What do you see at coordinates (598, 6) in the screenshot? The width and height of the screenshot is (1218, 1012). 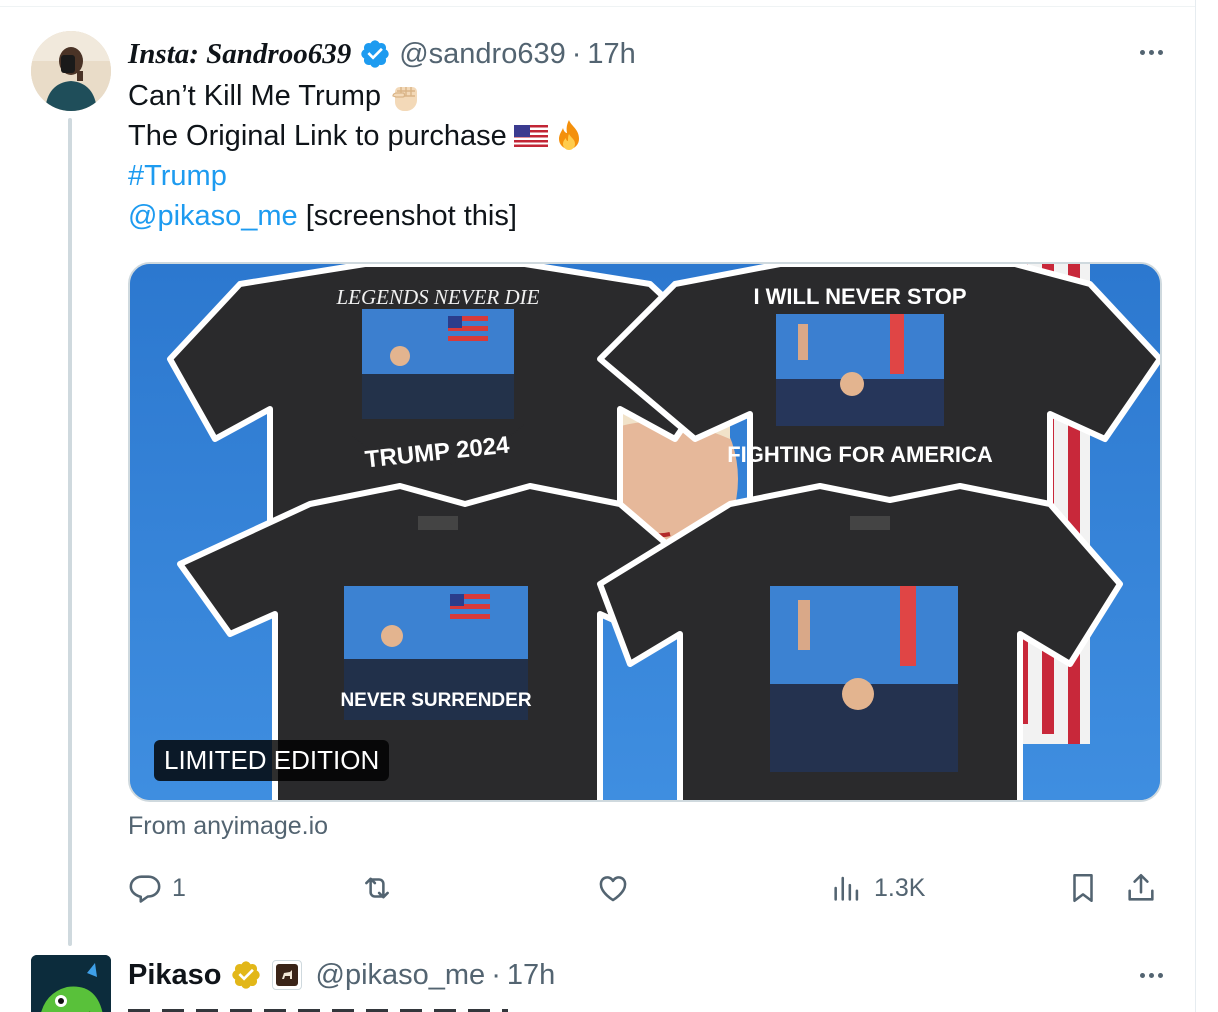 I see `divider` at bounding box center [598, 6].